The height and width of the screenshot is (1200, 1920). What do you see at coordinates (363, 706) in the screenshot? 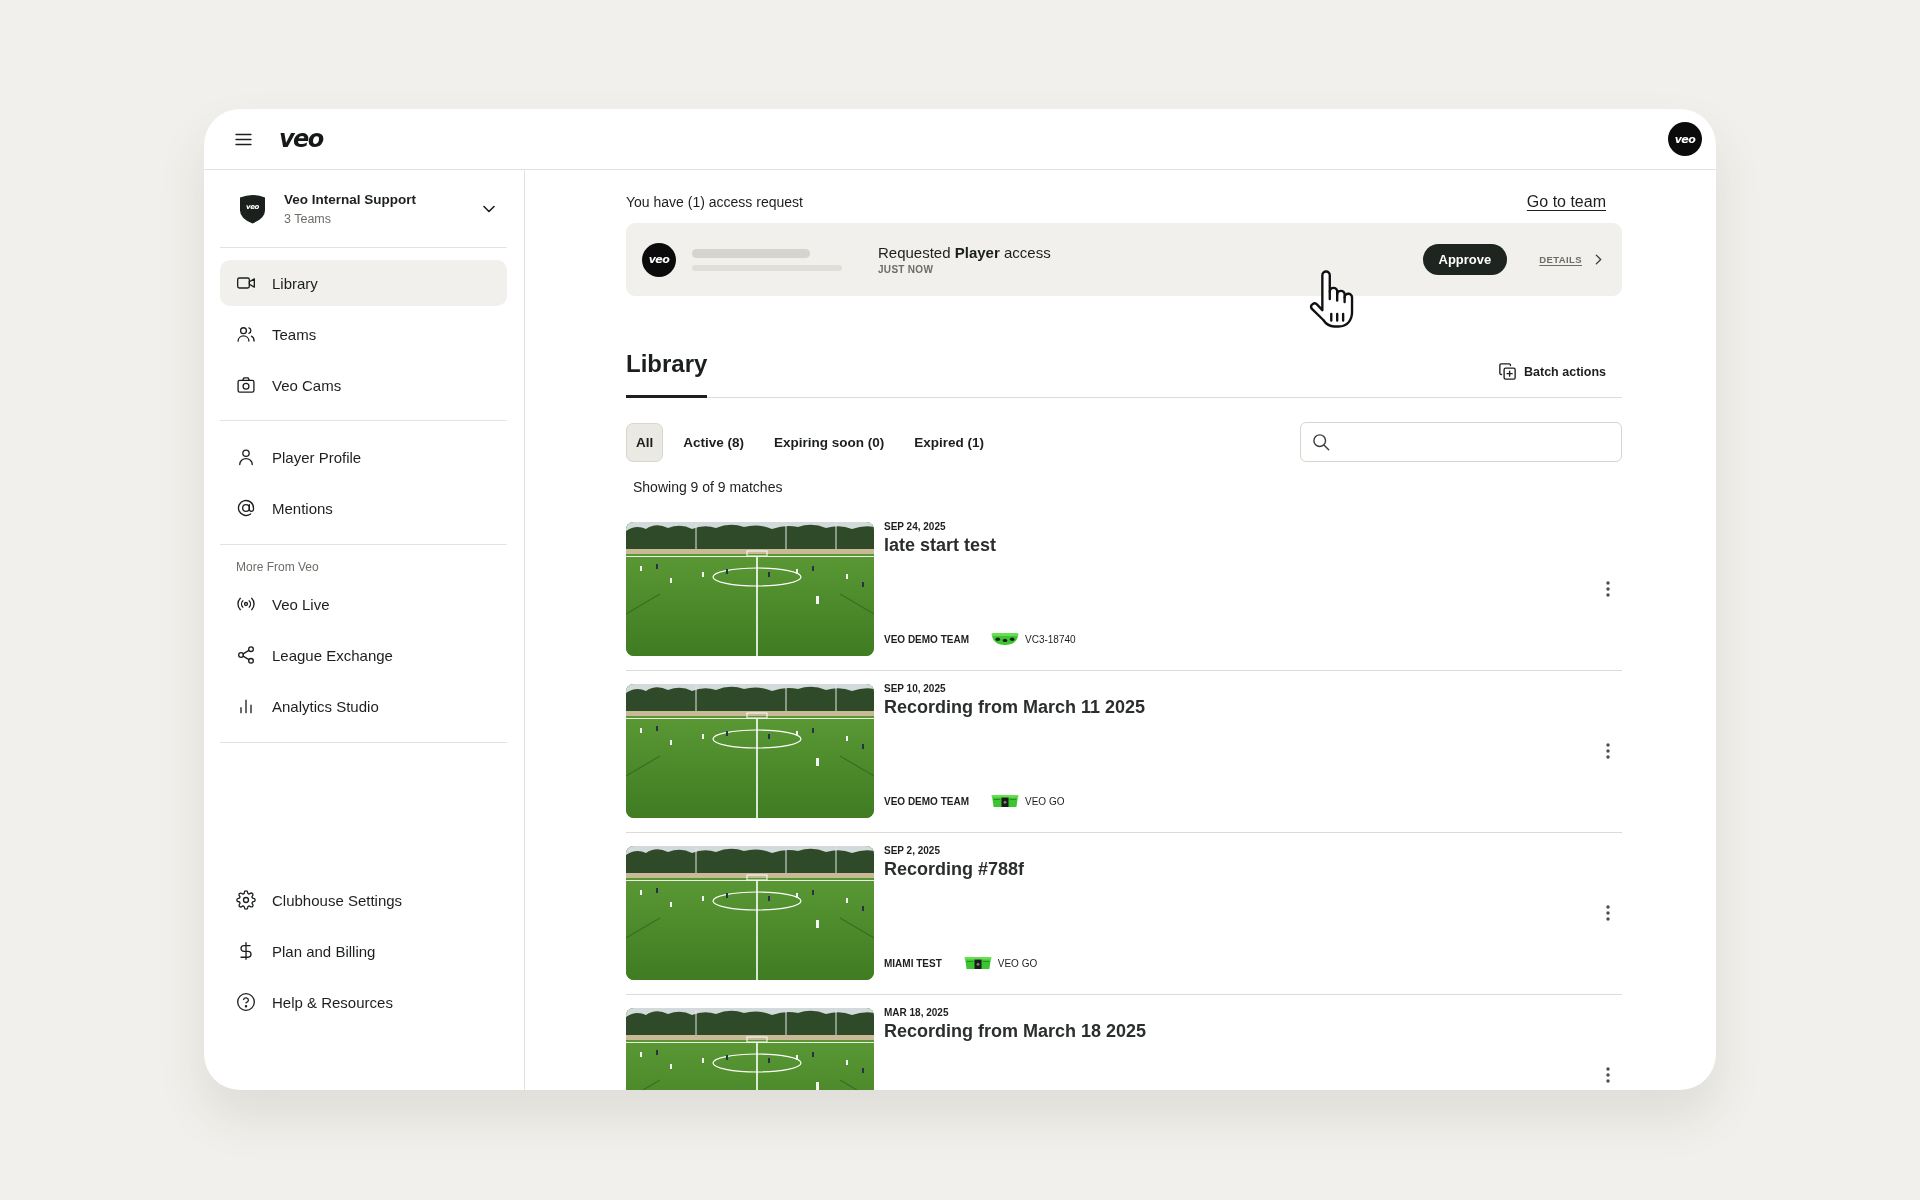
I see `sidebar-item: Analytics Studio` at bounding box center [363, 706].